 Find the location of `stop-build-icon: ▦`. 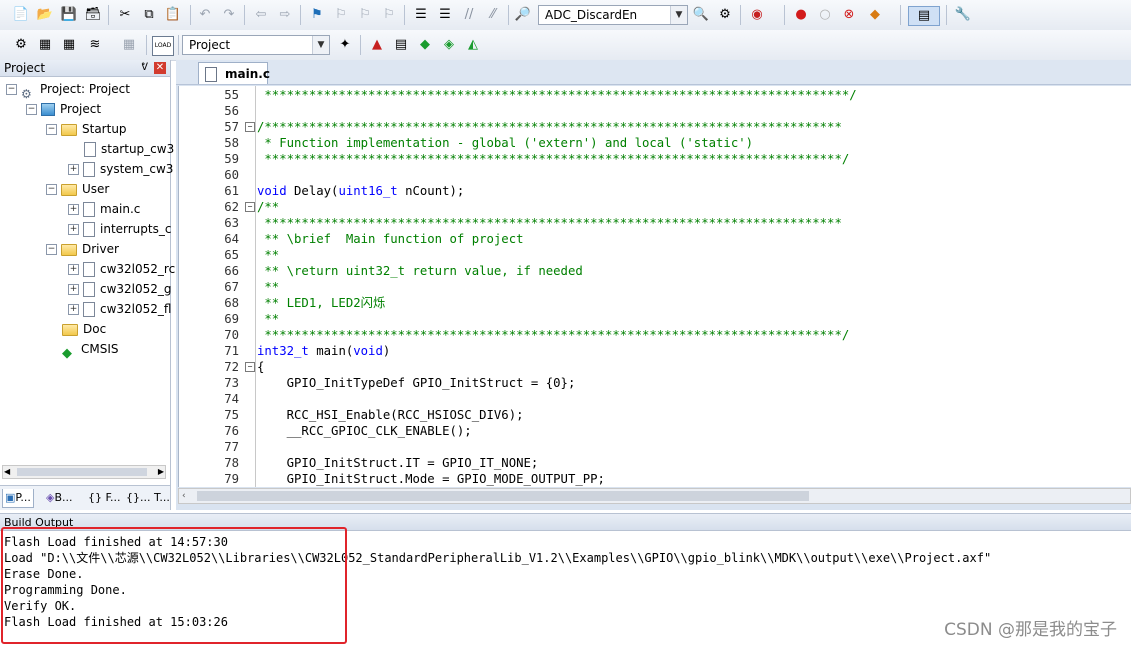

stop-build-icon: ▦ is located at coordinates (129, 45).